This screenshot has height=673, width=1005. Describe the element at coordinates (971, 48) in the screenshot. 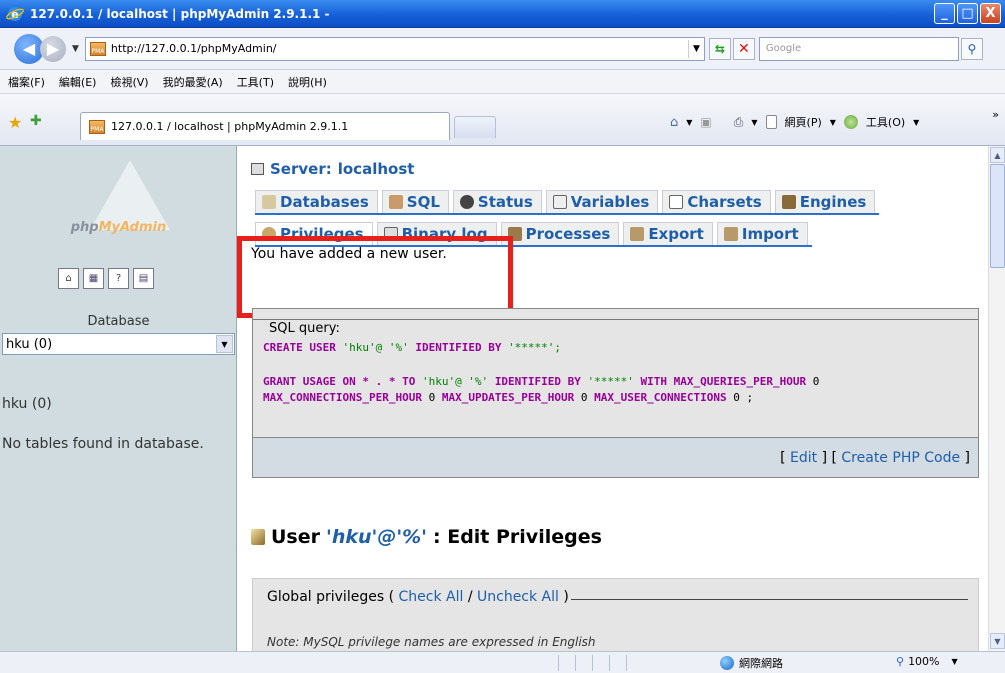

I see `search-icon: ⚲` at that location.